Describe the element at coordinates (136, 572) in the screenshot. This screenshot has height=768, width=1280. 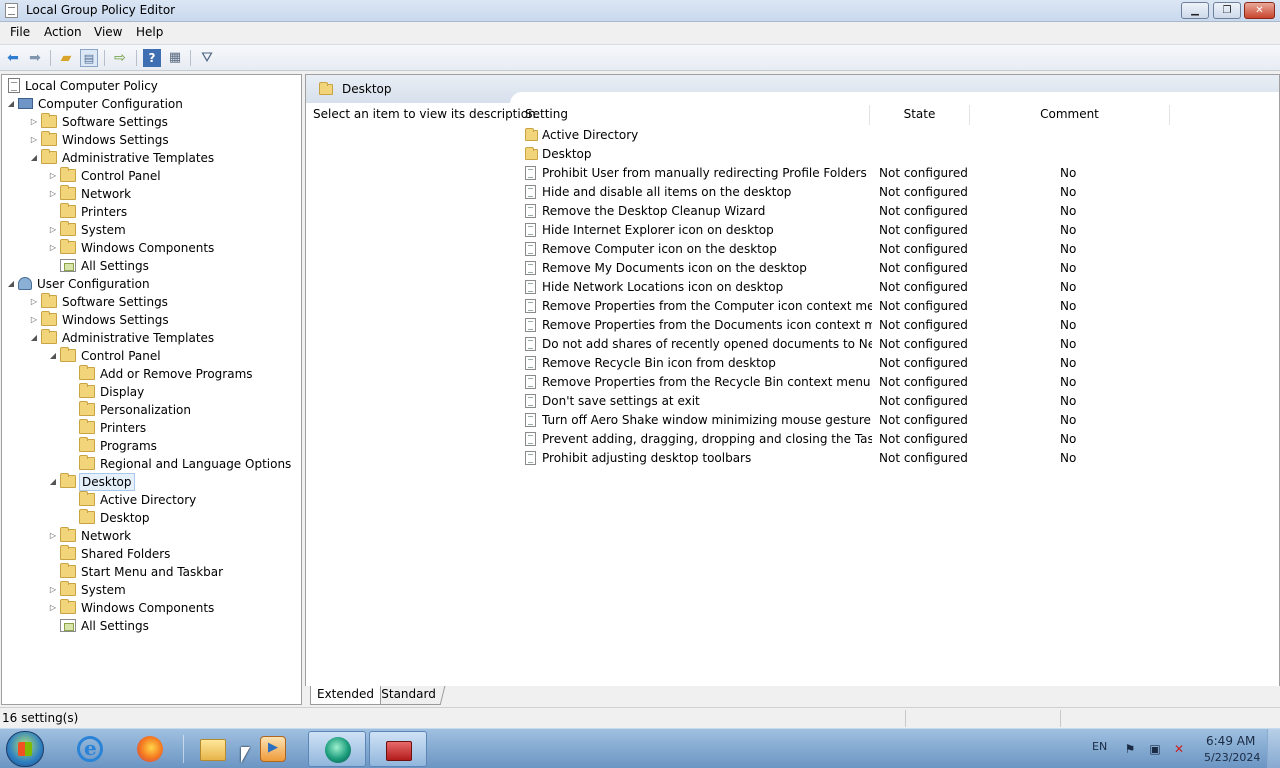
I see `tree-item: Start Menu and Taskbar` at that location.